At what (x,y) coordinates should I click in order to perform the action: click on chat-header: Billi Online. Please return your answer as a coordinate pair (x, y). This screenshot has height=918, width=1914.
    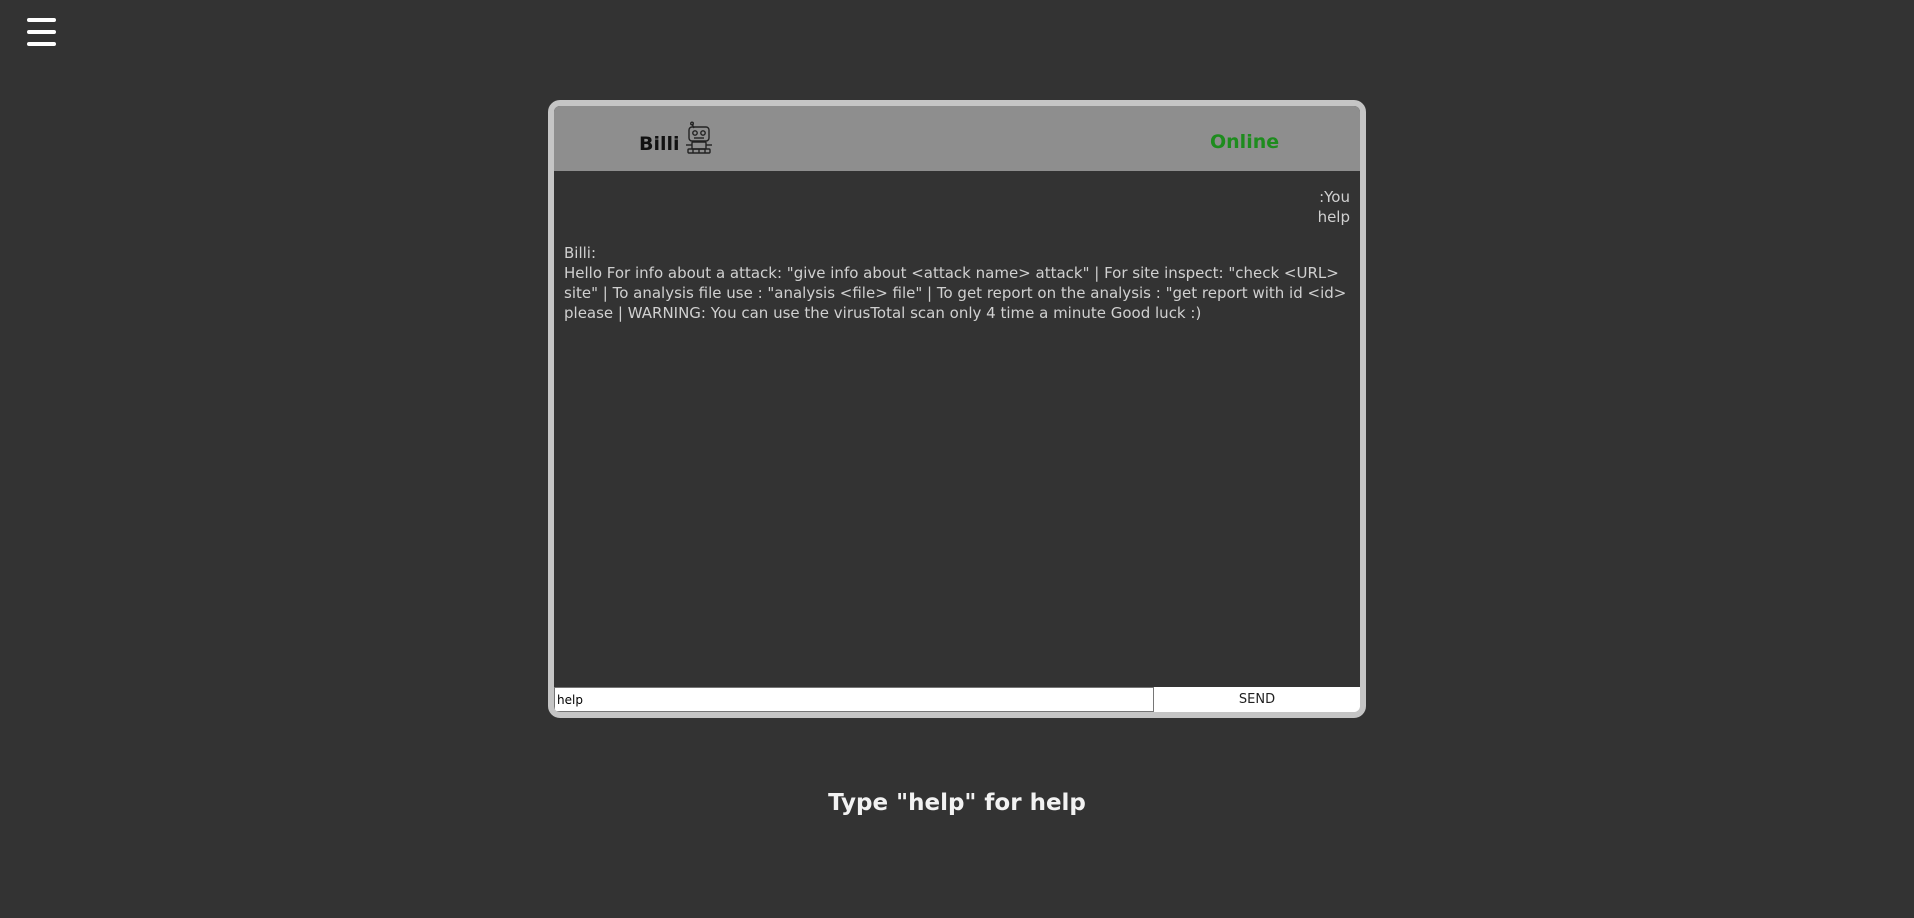
    Looking at the image, I should click on (957, 138).